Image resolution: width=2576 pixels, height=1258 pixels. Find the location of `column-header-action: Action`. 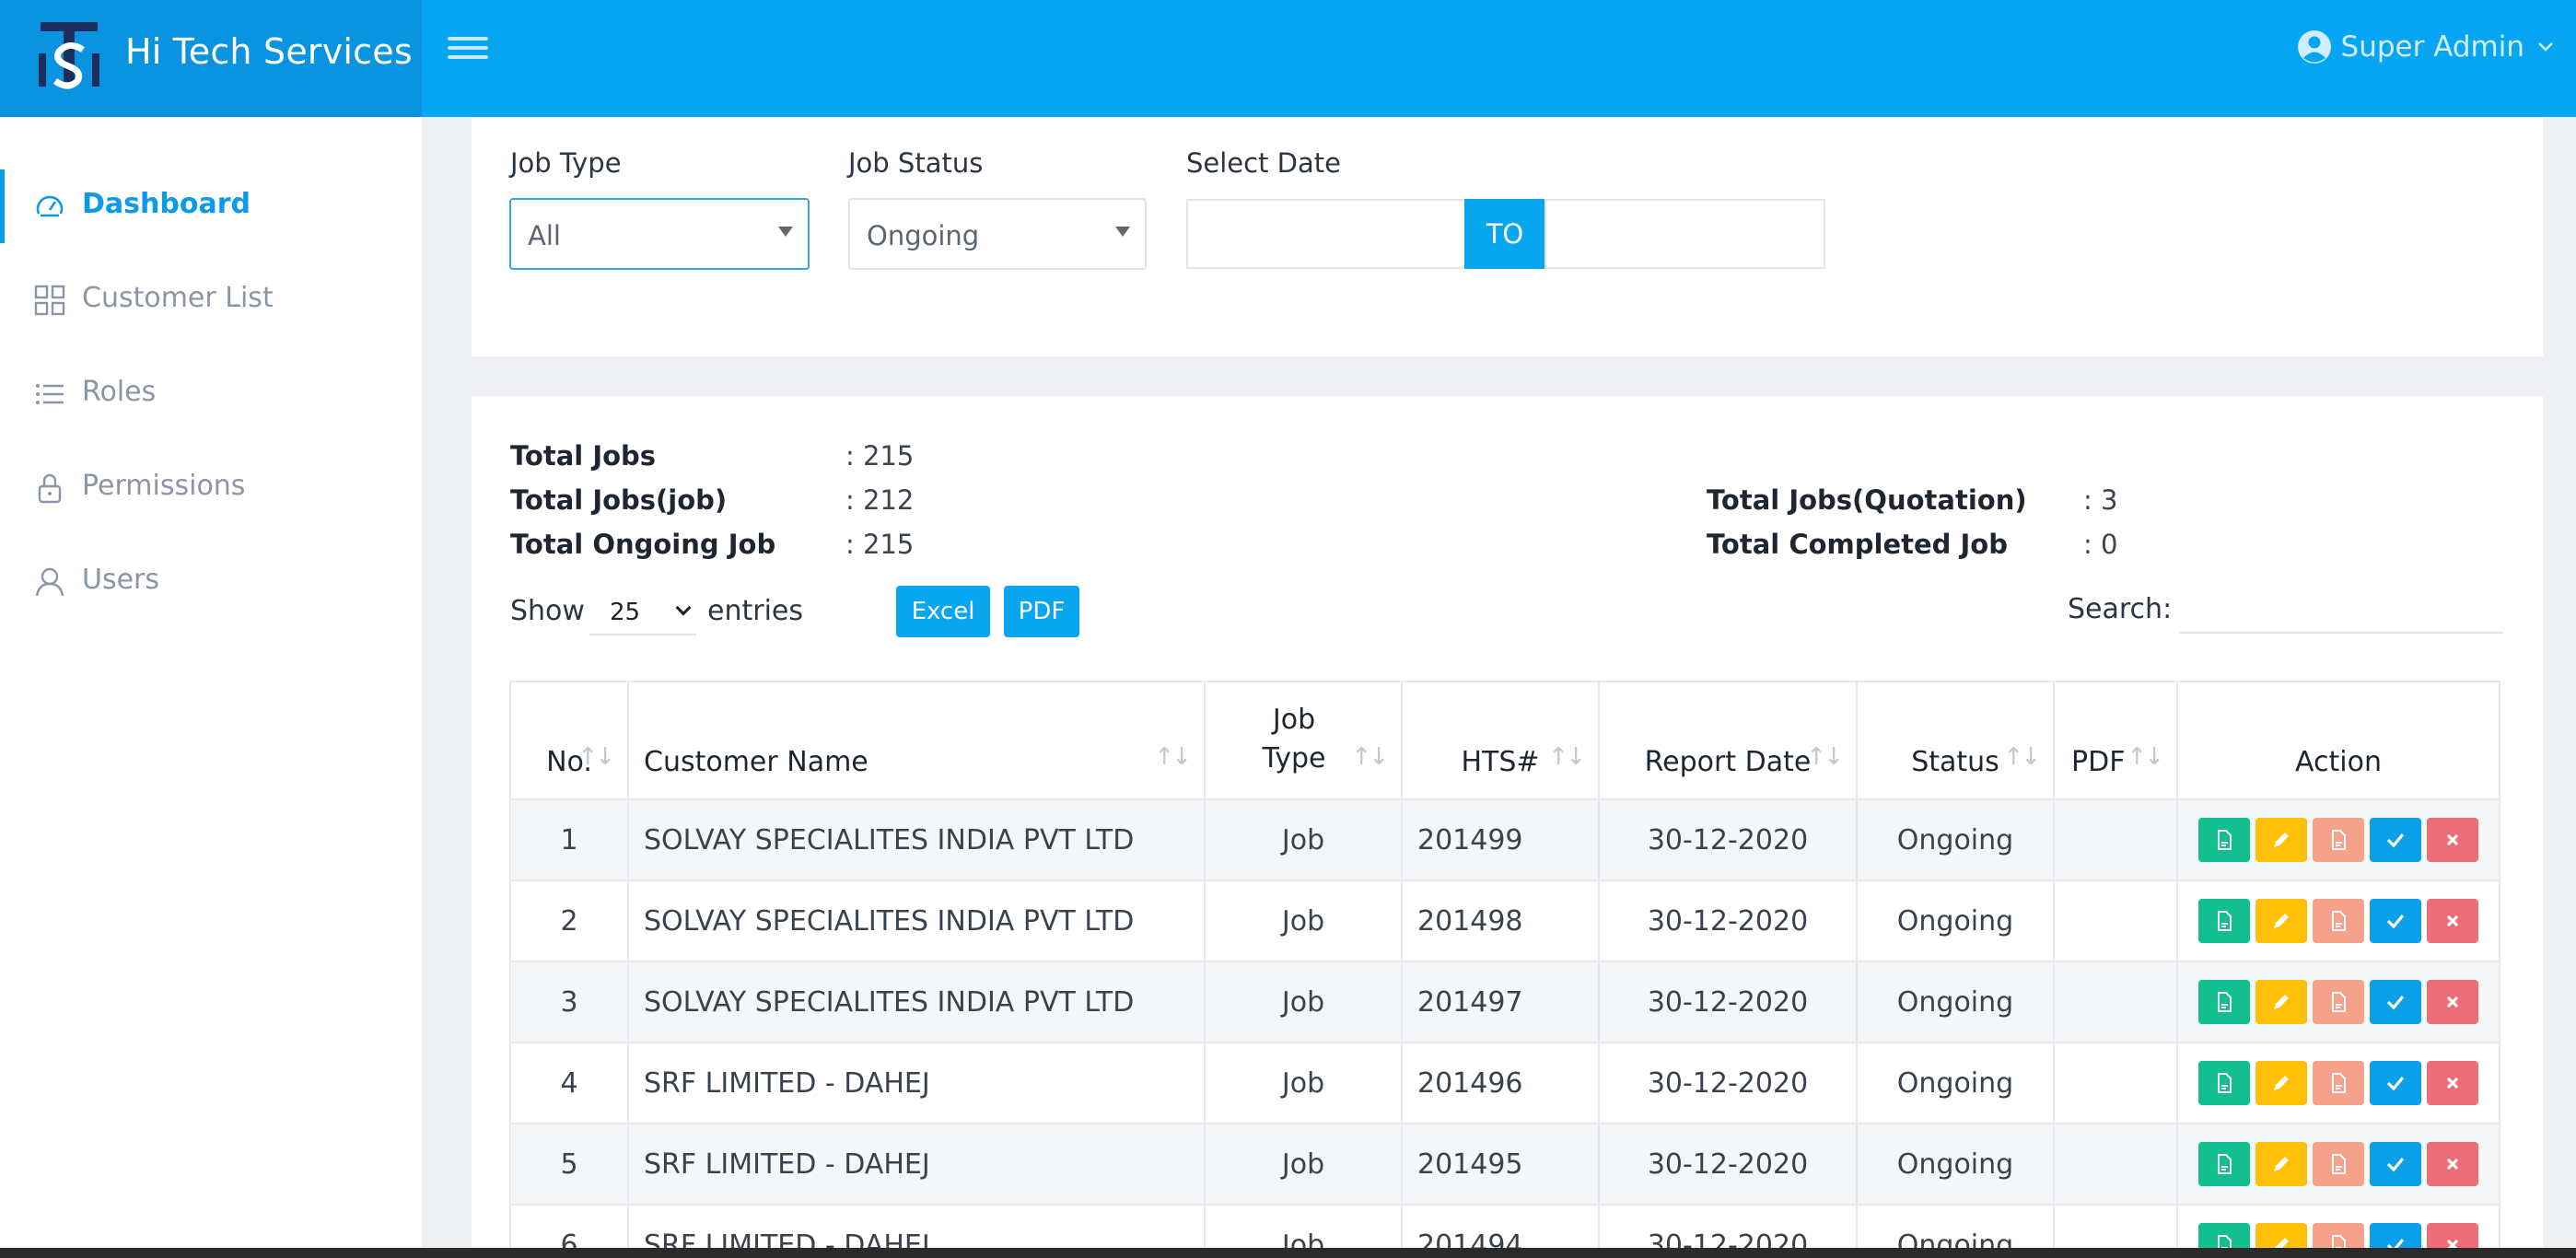

column-header-action: Action is located at coordinates (2338, 740).